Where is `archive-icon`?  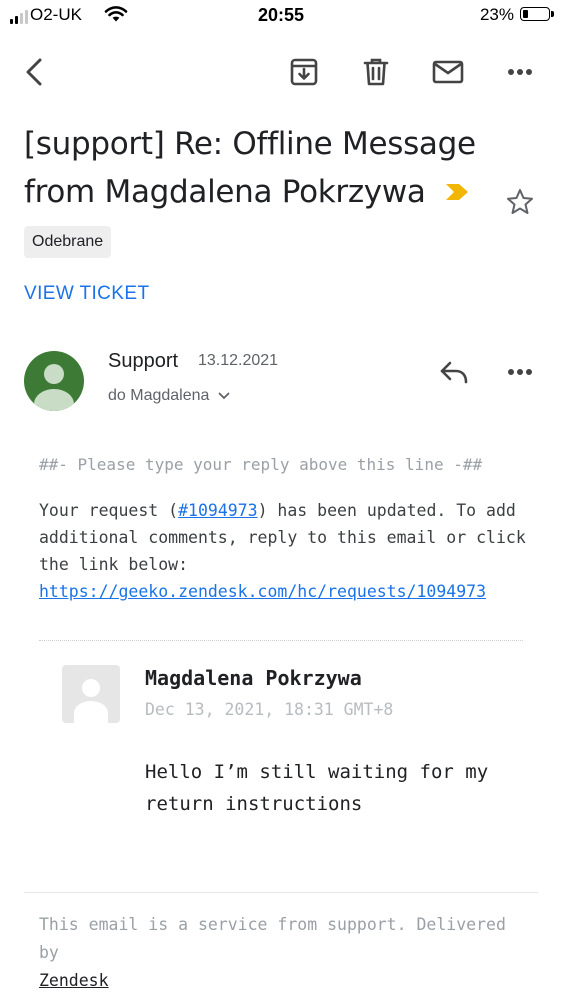 archive-icon is located at coordinates (304, 72).